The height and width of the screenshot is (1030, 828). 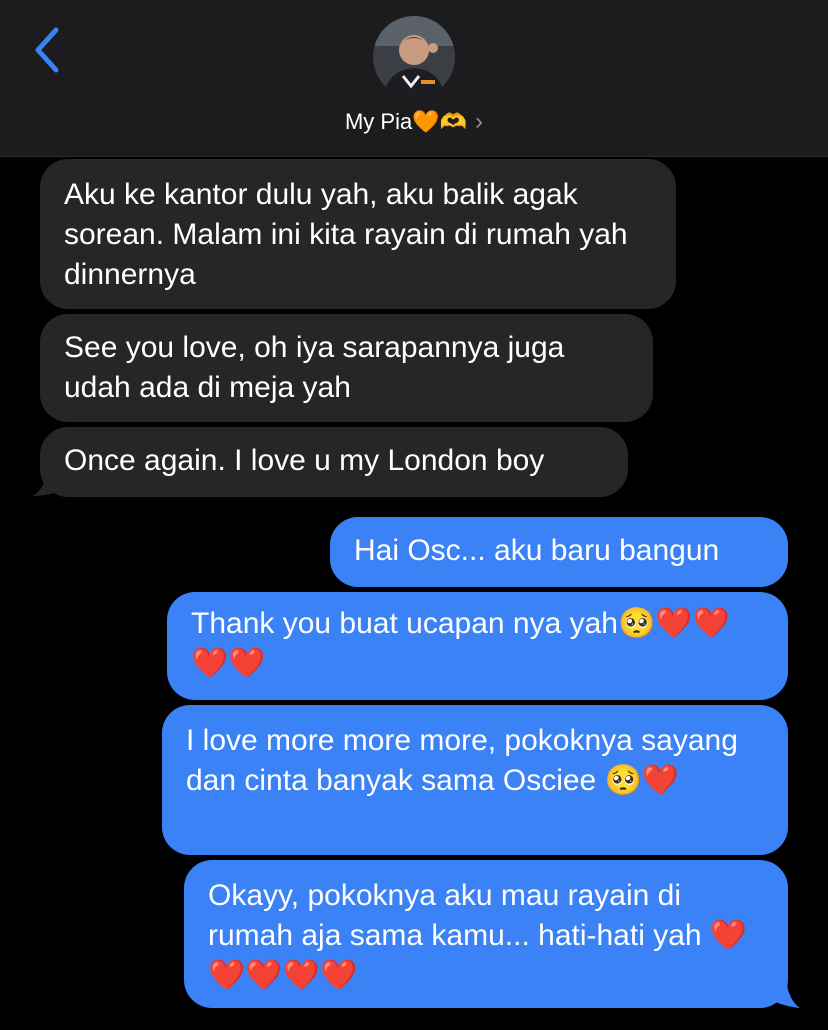 I want to click on chevron-left-icon, so click(x=47, y=50).